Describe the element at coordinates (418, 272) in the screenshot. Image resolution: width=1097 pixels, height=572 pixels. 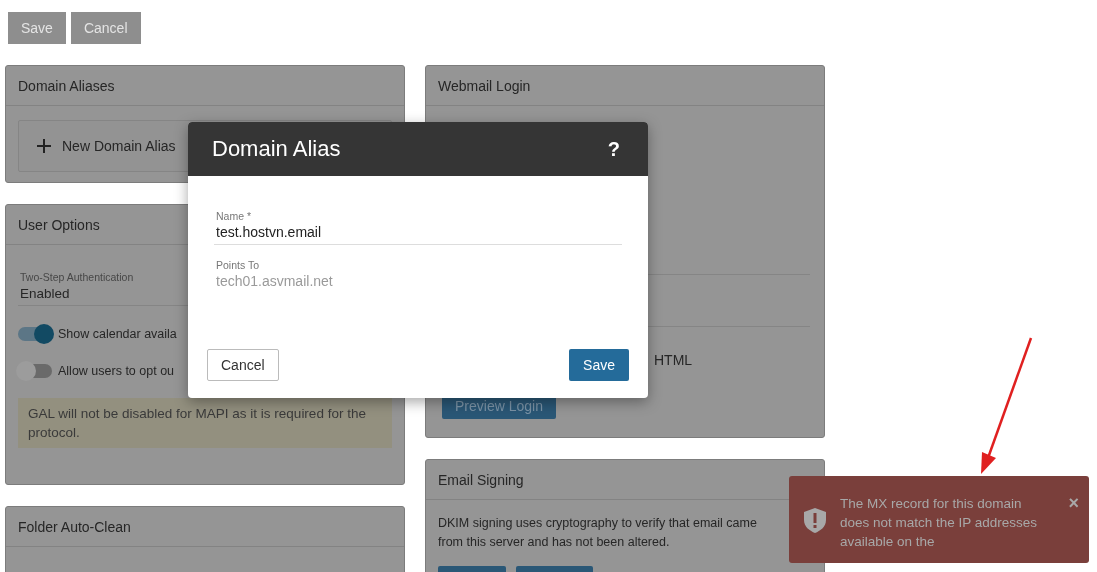
I see `points-to-field: Points To tech01.asvmail.net` at that location.